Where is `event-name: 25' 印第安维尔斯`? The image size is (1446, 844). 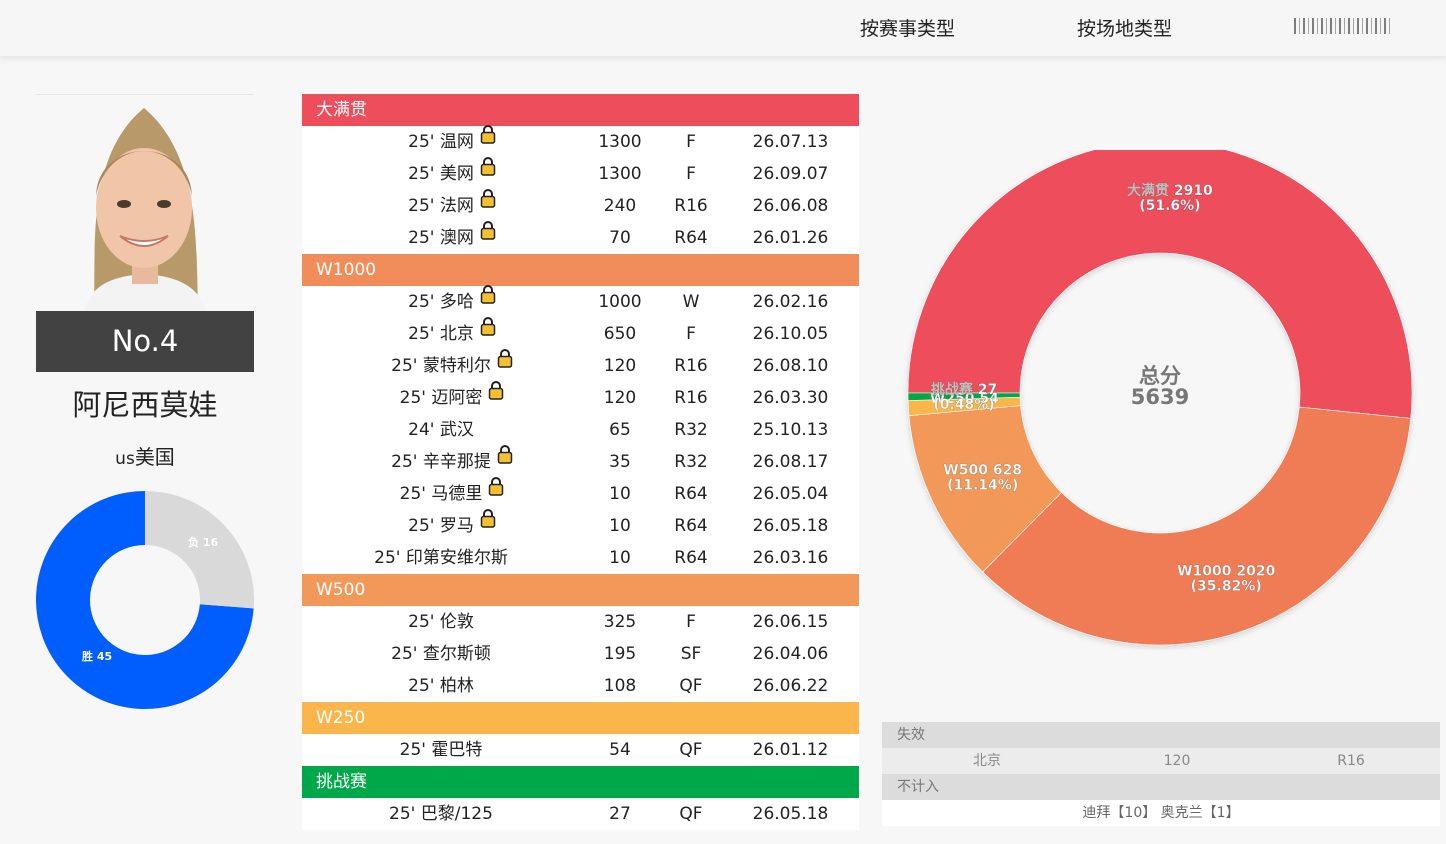 event-name: 25' 印第安维尔斯 is located at coordinates (441, 558).